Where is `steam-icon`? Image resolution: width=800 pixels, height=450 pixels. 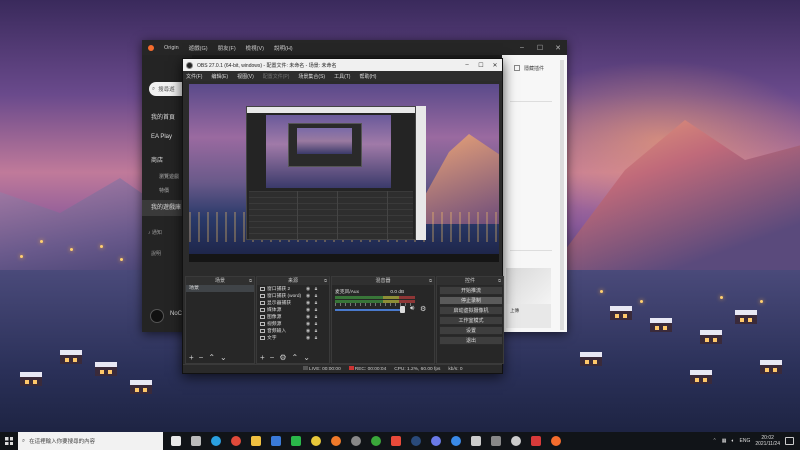
steam-icon is located at coordinates (416, 441).